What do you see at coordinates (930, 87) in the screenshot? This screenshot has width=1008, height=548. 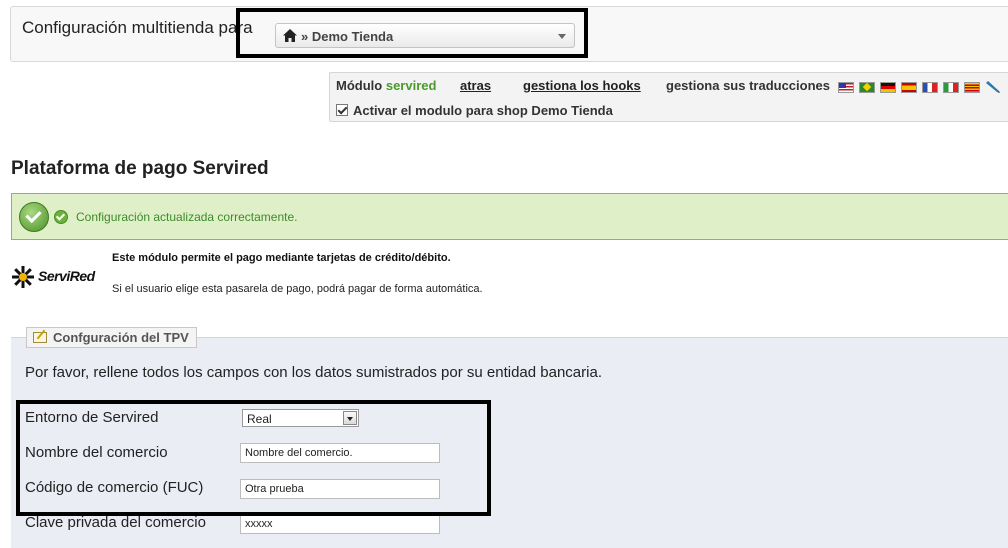 I see `fr-flag-icon` at bounding box center [930, 87].